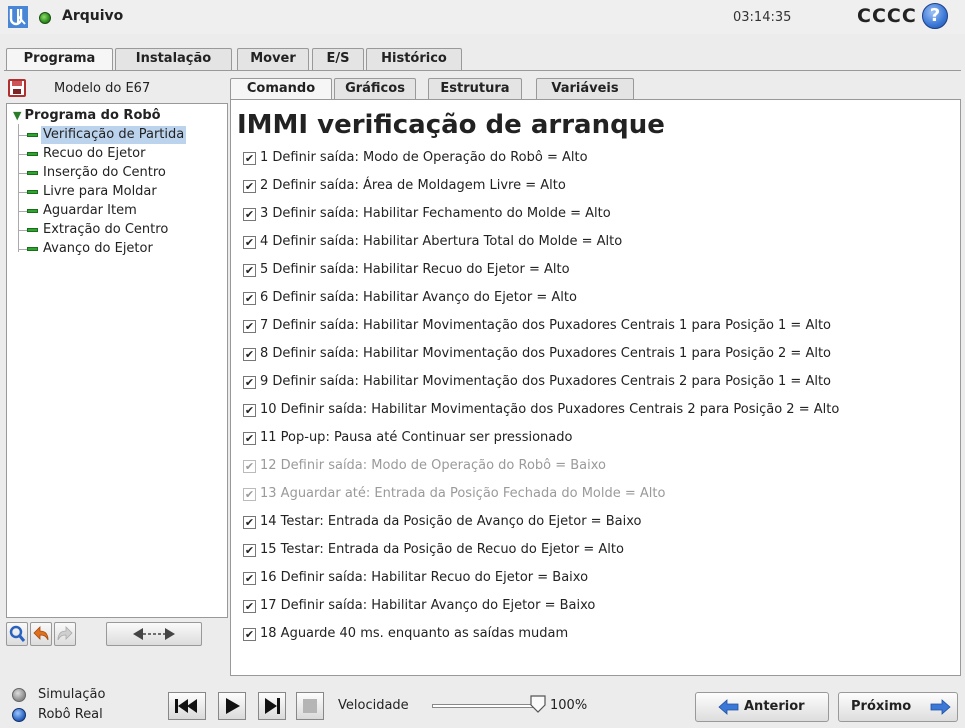 The height and width of the screenshot is (728, 965). I want to click on play-button, so click(232, 706).